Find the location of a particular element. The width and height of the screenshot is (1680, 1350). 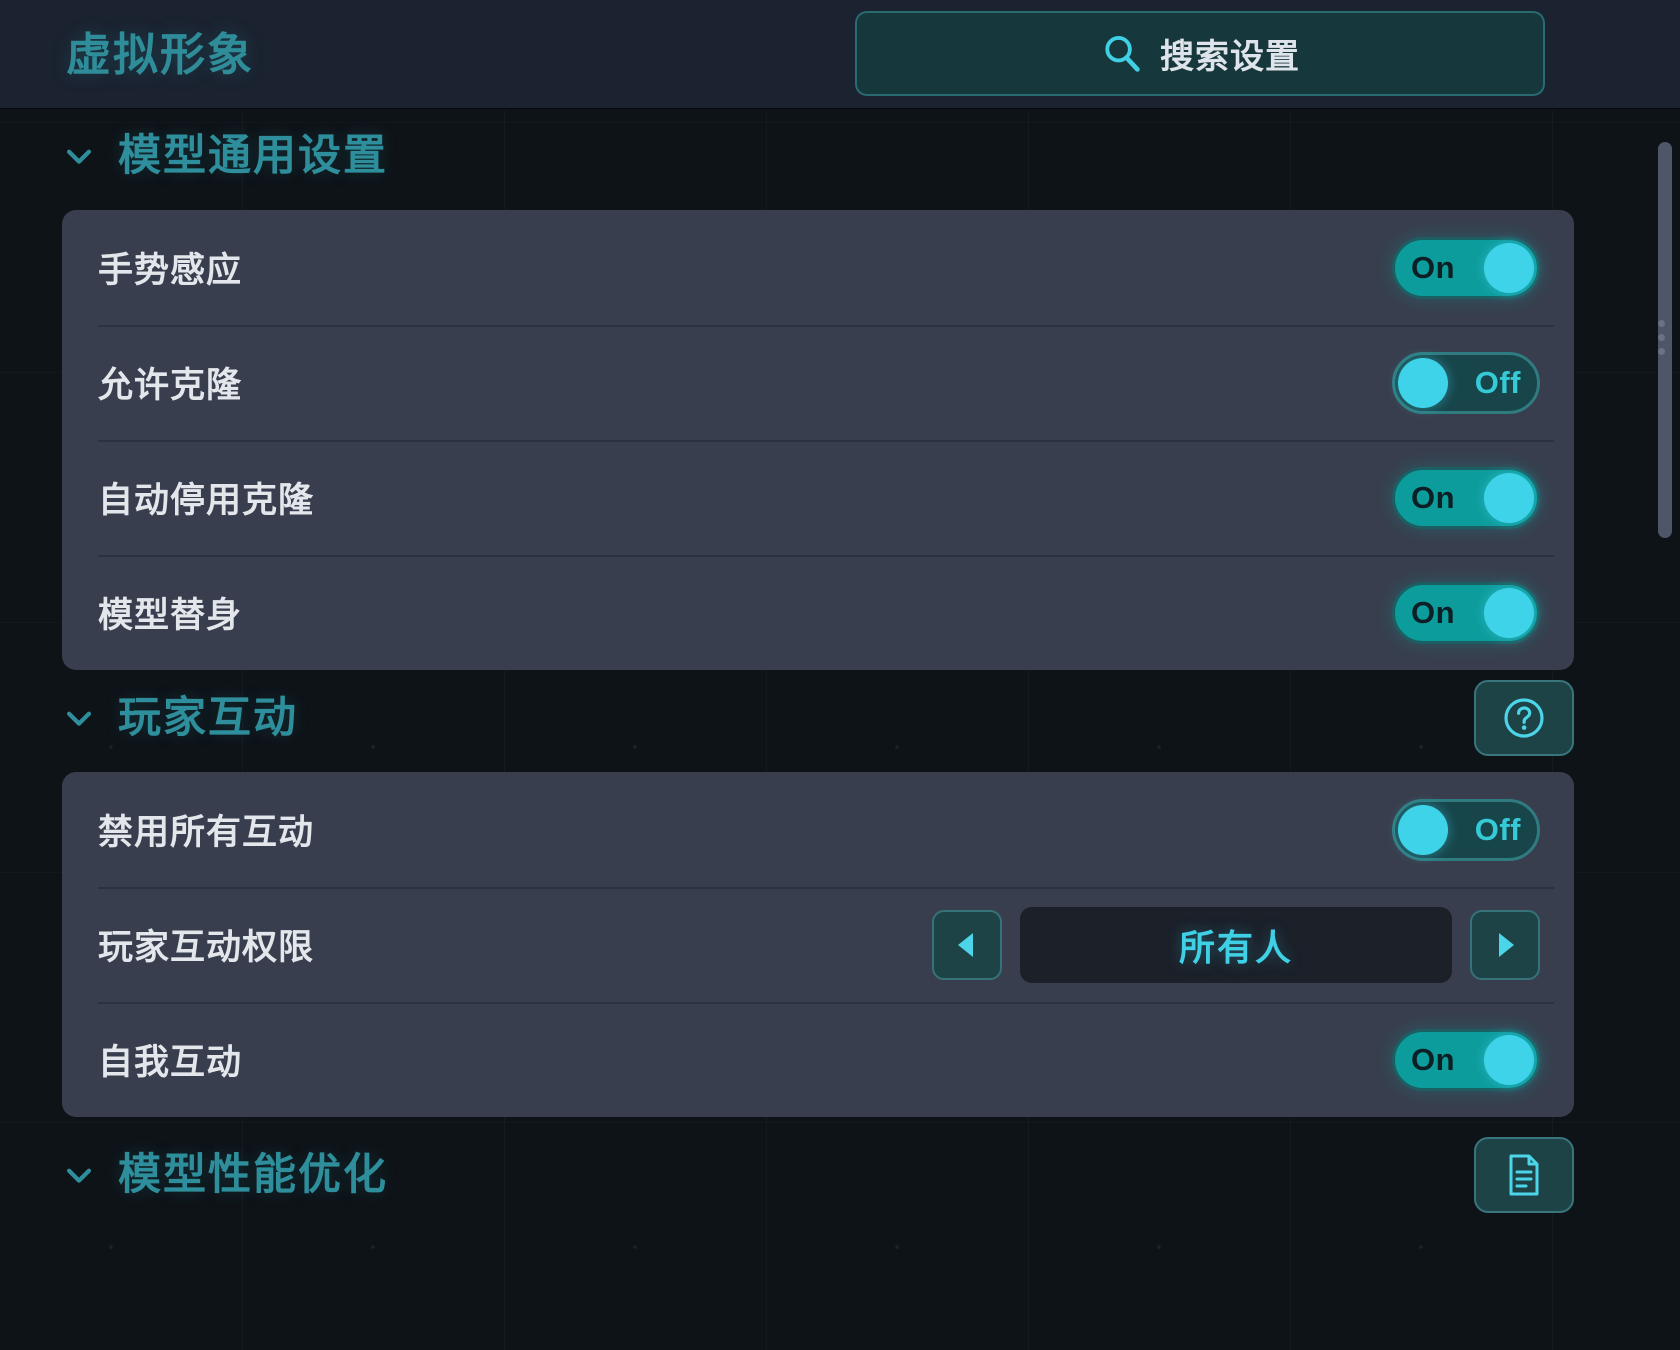

setting-row: 自动停用克隆 On is located at coordinates (818, 497).